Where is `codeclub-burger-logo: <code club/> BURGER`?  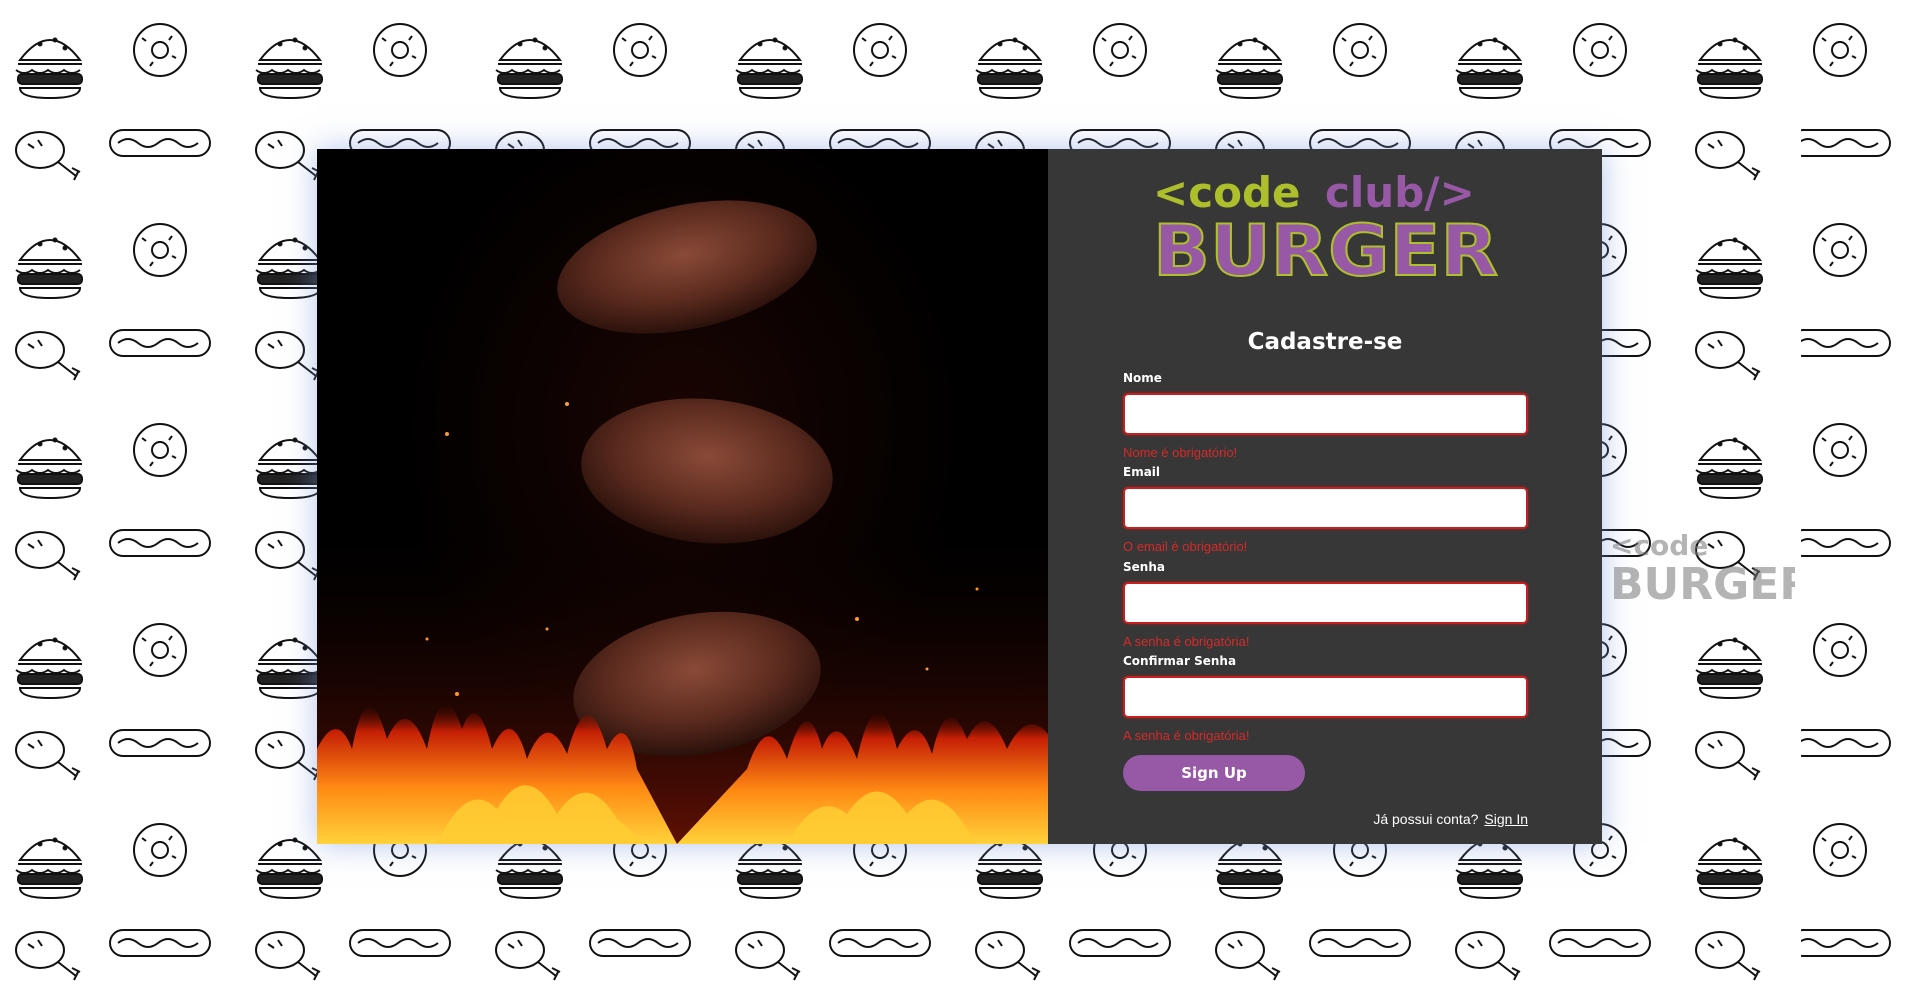 codeclub-burger-logo: <code club/> BURGER is located at coordinates (1326, 224).